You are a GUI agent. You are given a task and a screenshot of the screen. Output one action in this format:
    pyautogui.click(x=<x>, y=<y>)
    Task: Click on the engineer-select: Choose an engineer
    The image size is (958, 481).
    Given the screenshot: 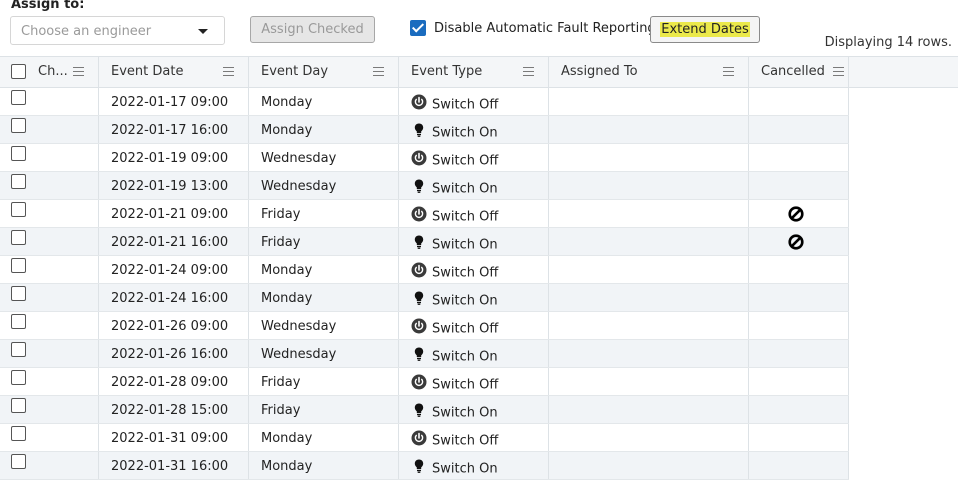 What is the action you would take?
    pyautogui.click(x=117, y=30)
    